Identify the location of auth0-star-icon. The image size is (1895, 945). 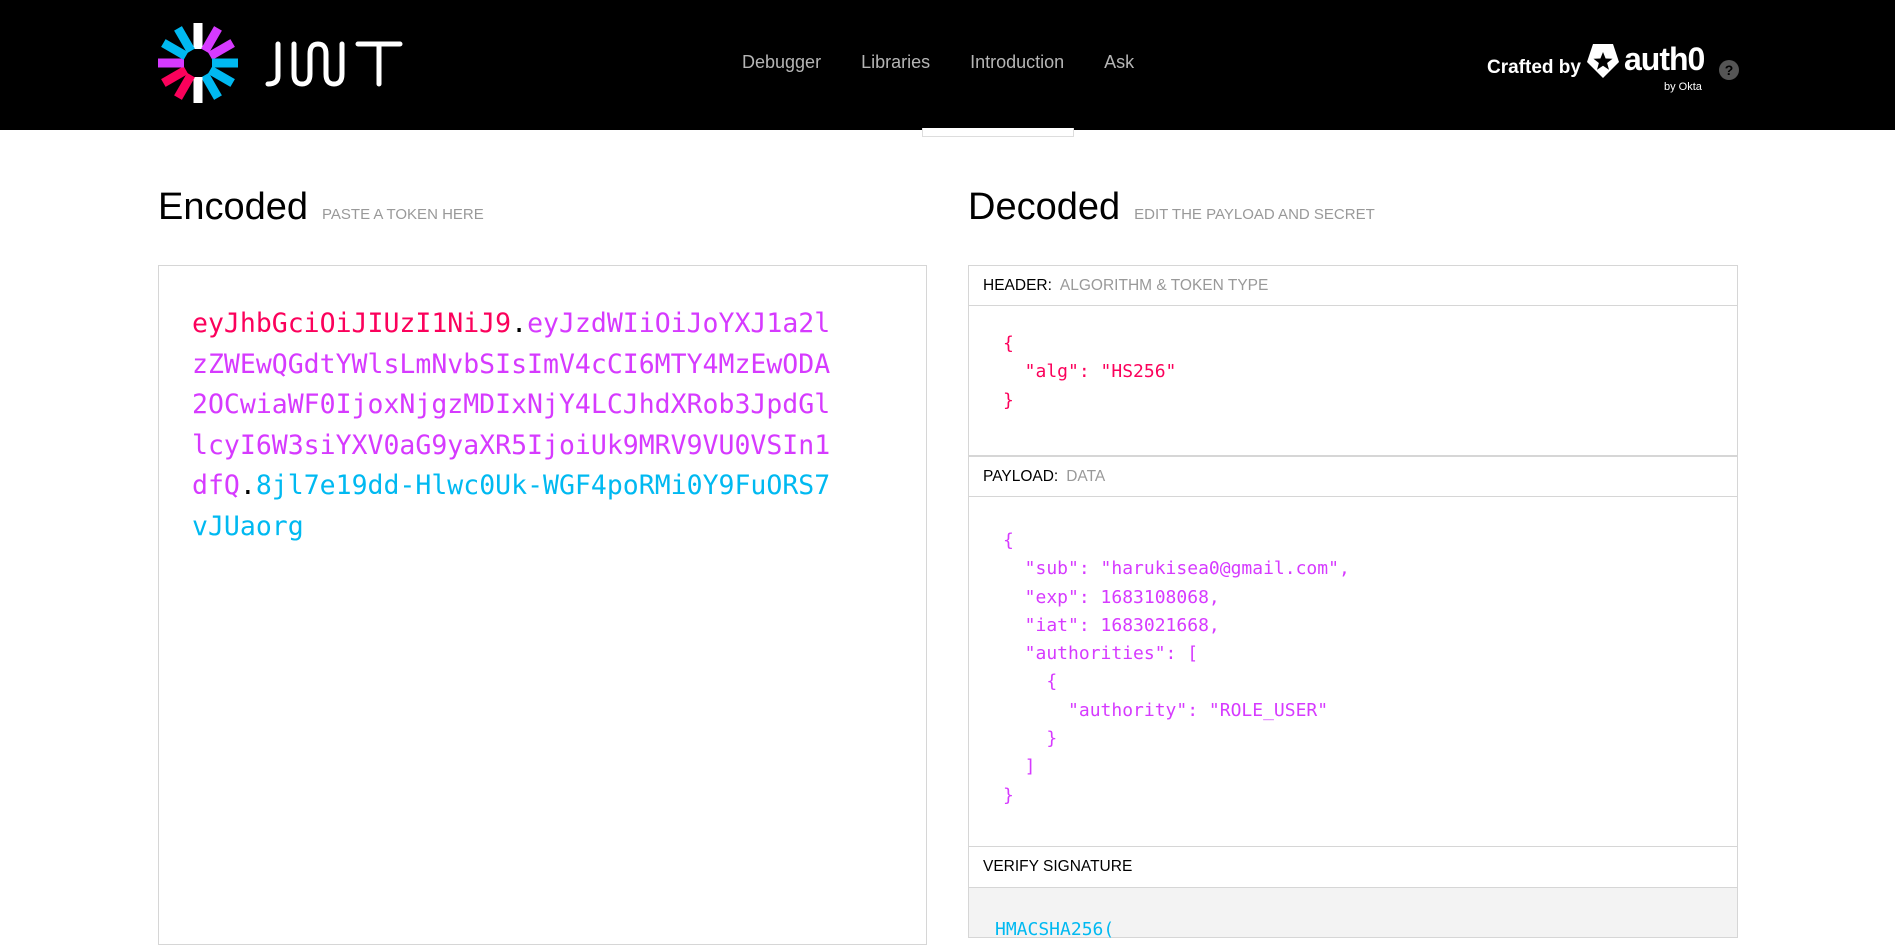
(1603, 61).